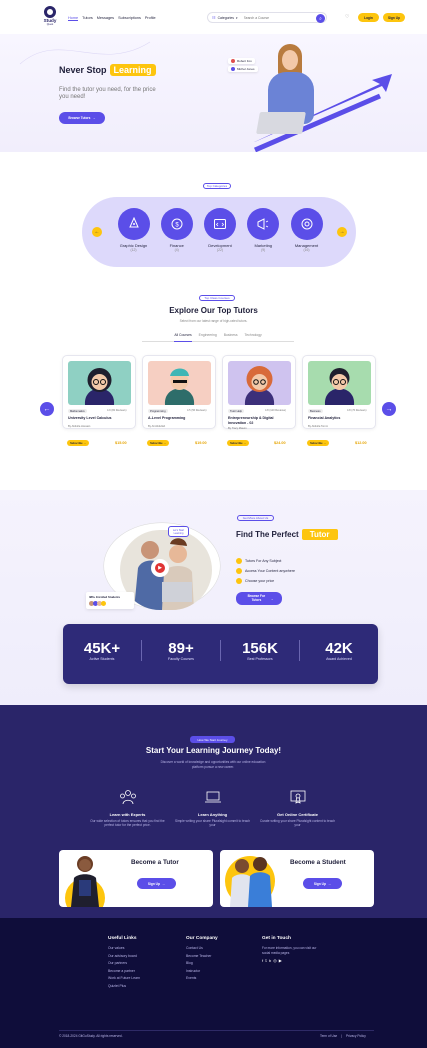 Image resolution: width=427 pixels, height=1048 pixels. What do you see at coordinates (221, 957) in the screenshot?
I see `footer-link: Become Teacher` at bounding box center [221, 957].